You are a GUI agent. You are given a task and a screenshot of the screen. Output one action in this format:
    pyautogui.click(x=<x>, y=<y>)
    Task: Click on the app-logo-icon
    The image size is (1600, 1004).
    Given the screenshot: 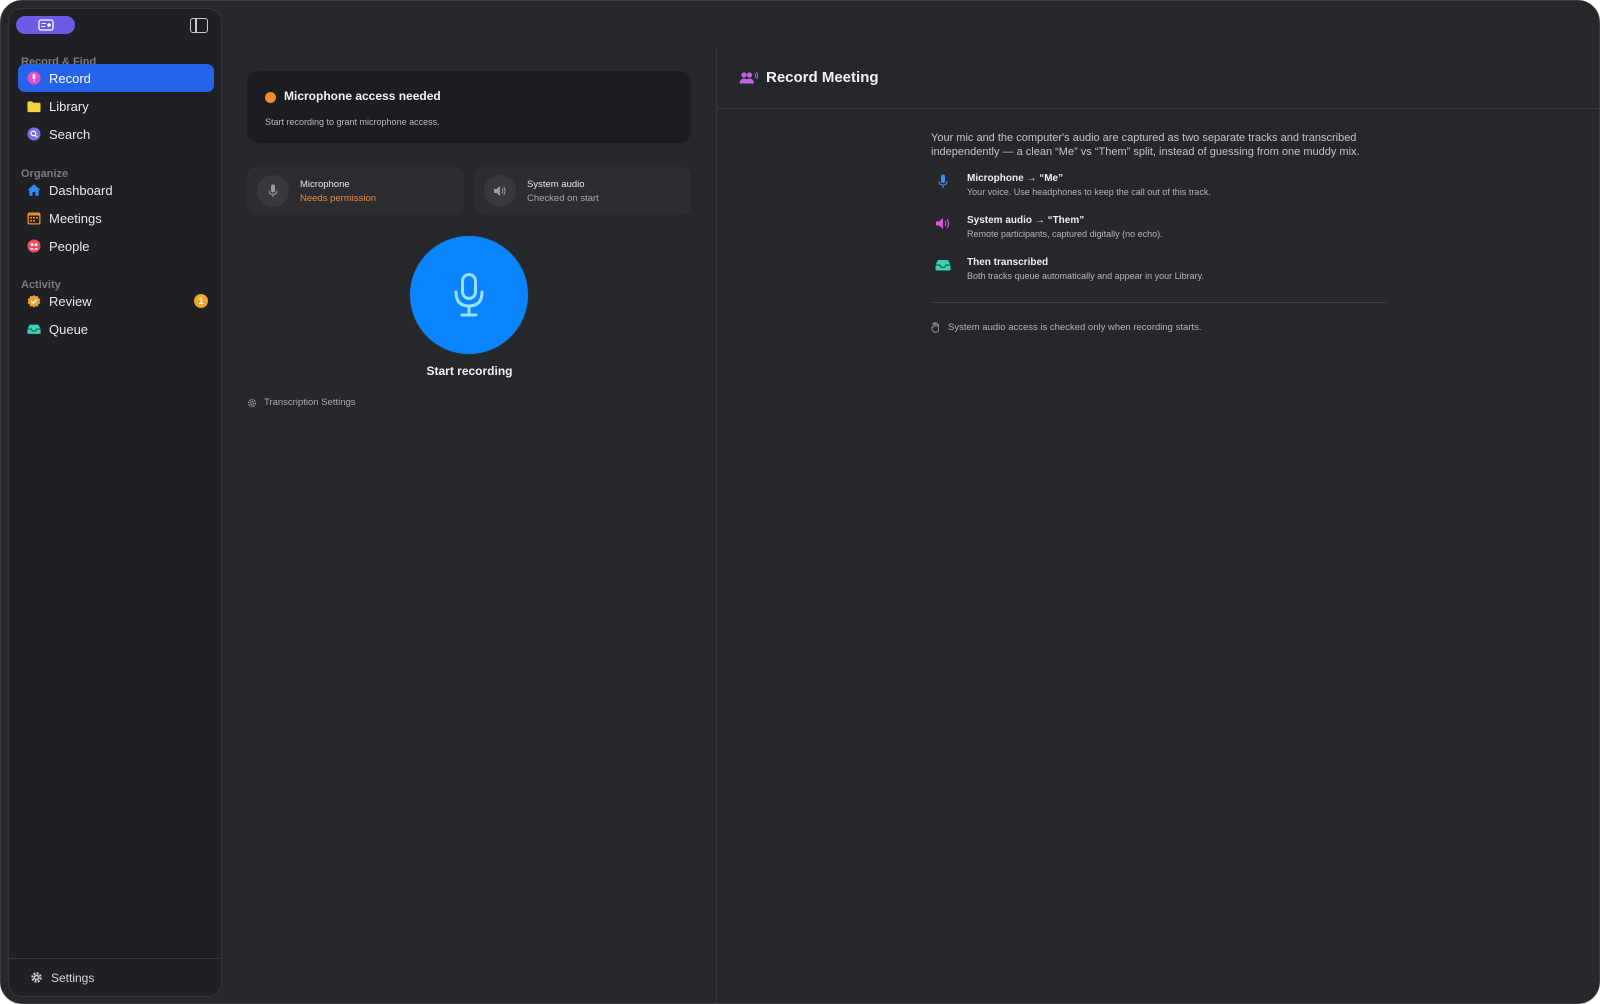 What is the action you would take?
    pyautogui.click(x=45, y=25)
    